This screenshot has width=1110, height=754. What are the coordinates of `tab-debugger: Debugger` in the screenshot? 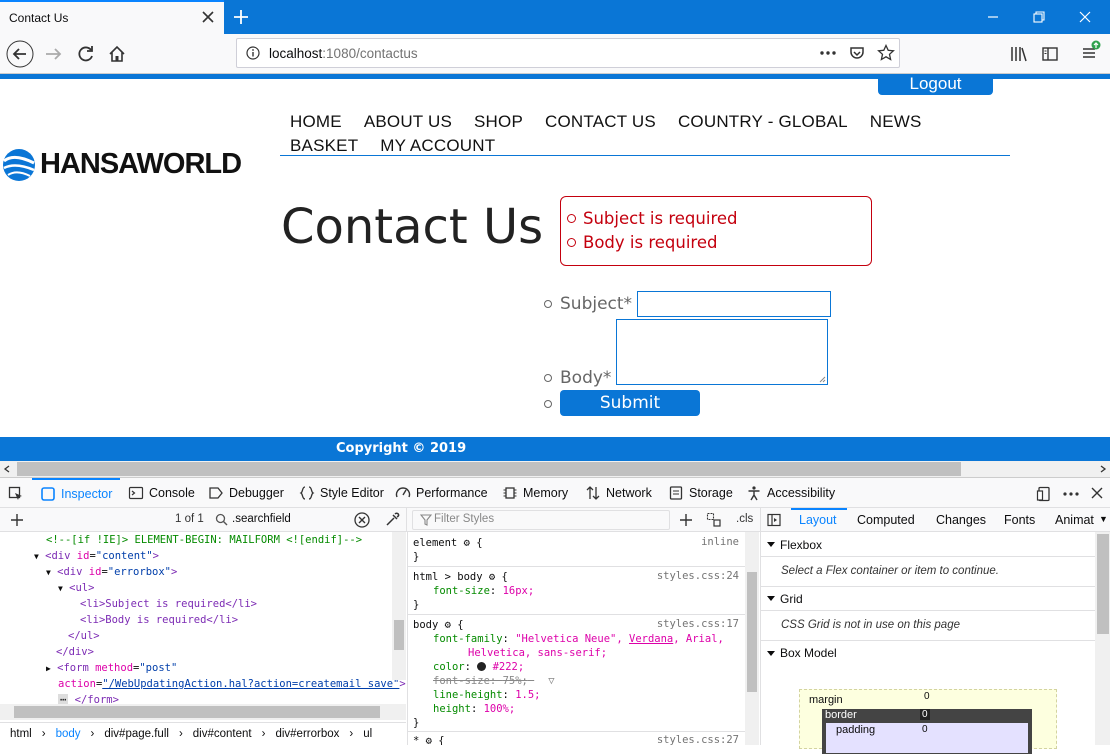 It's located at (246, 493).